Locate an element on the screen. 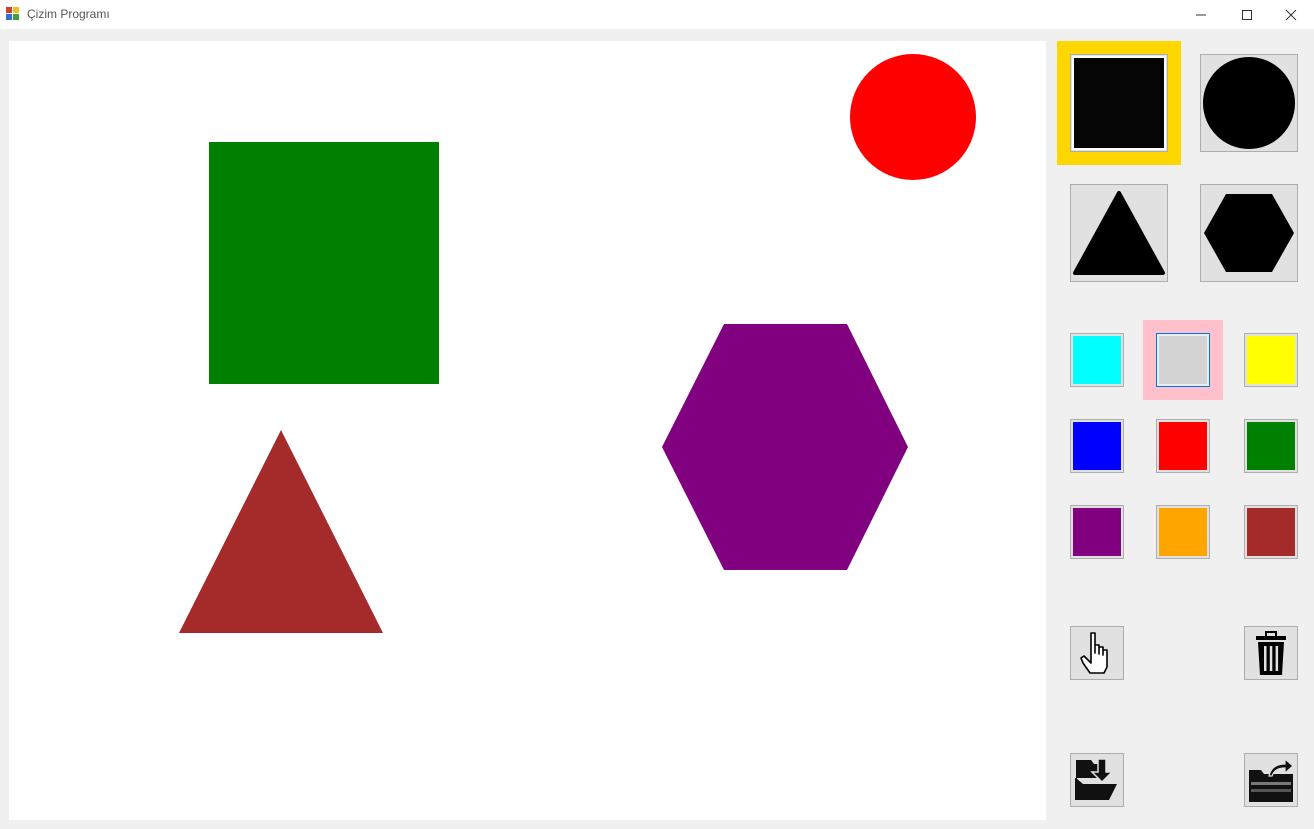 Image resolution: width=1314 pixels, height=829 pixels. hexagon-icon is located at coordinates (1249, 233).